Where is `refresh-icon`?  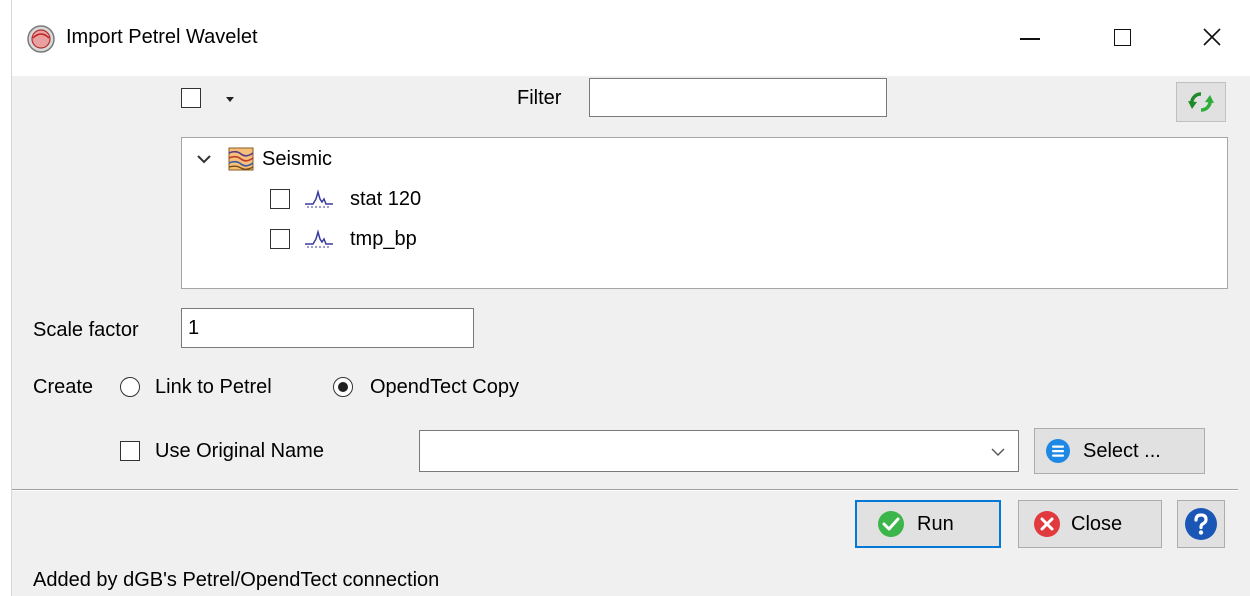 refresh-icon is located at coordinates (1201, 102).